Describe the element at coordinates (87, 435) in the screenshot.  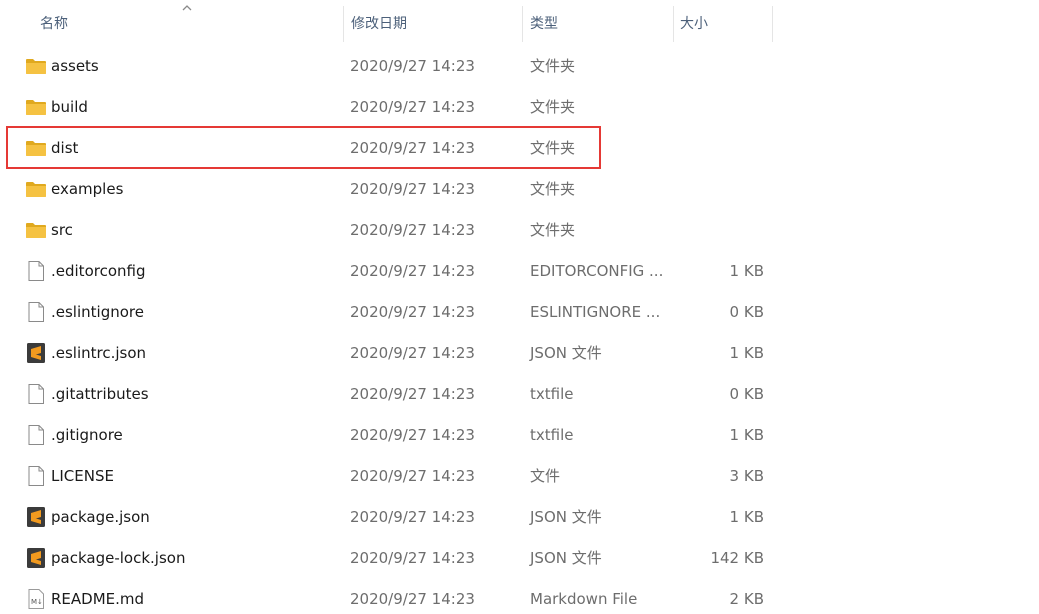
I see `file-name: .gitignore` at that location.